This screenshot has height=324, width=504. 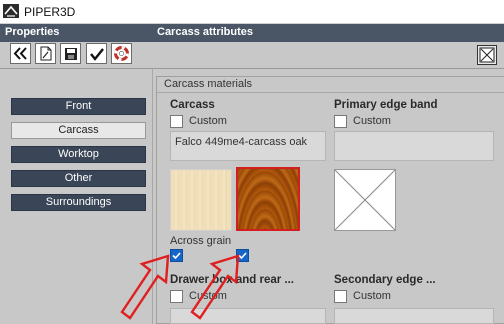 I want to click on group-divider, so click(x=330, y=92).